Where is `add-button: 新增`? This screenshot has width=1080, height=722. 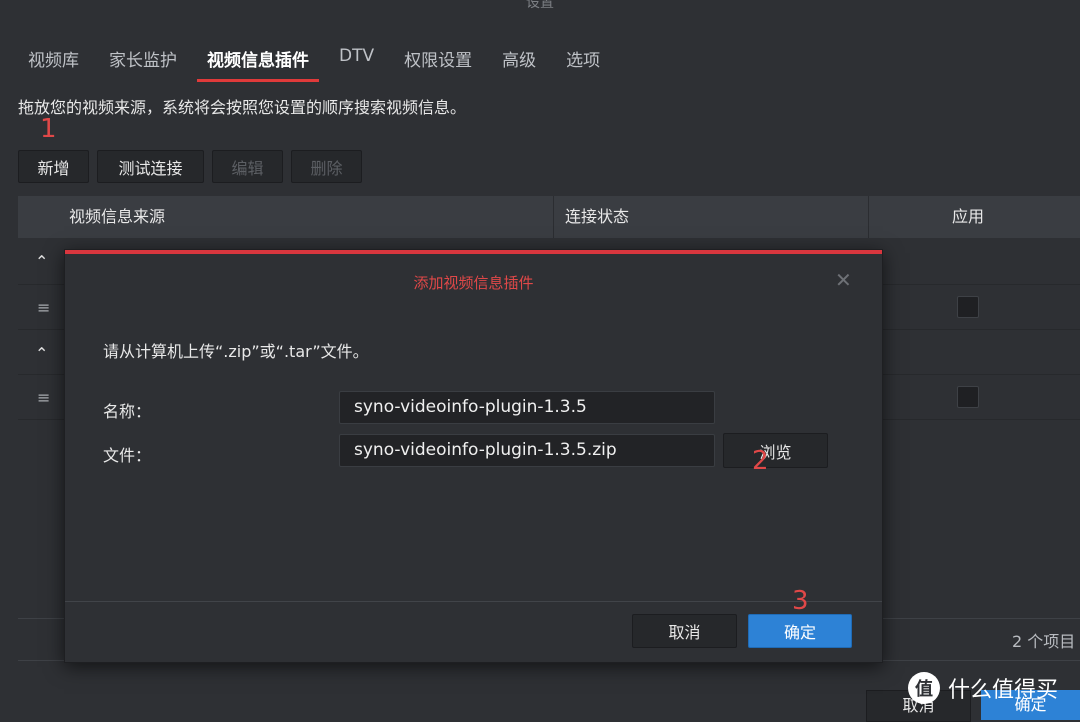 add-button: 新增 is located at coordinates (53, 166).